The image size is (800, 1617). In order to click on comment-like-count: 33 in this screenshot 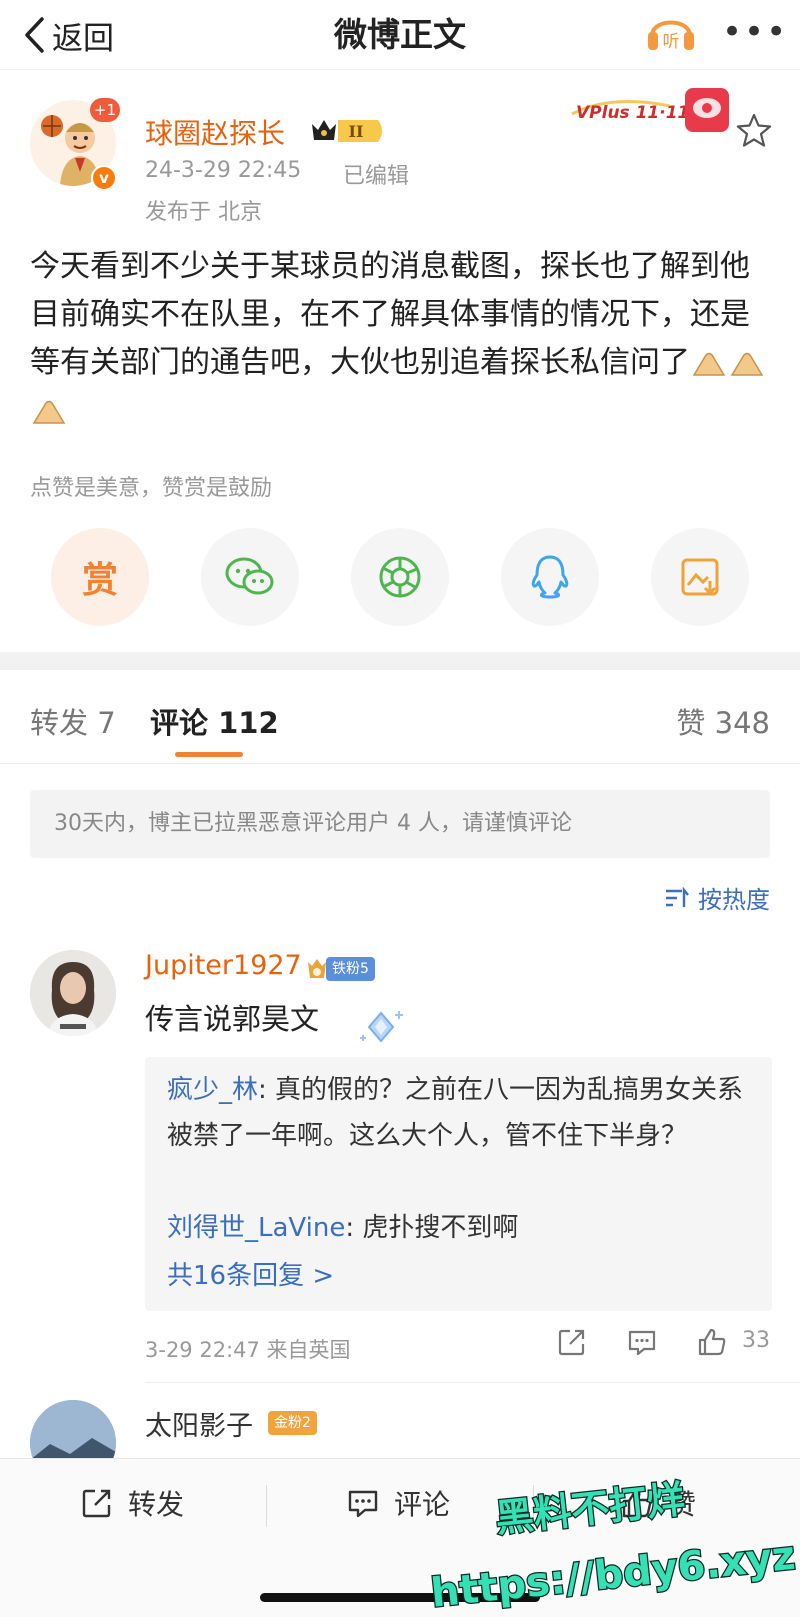, I will do `click(756, 1340)`.